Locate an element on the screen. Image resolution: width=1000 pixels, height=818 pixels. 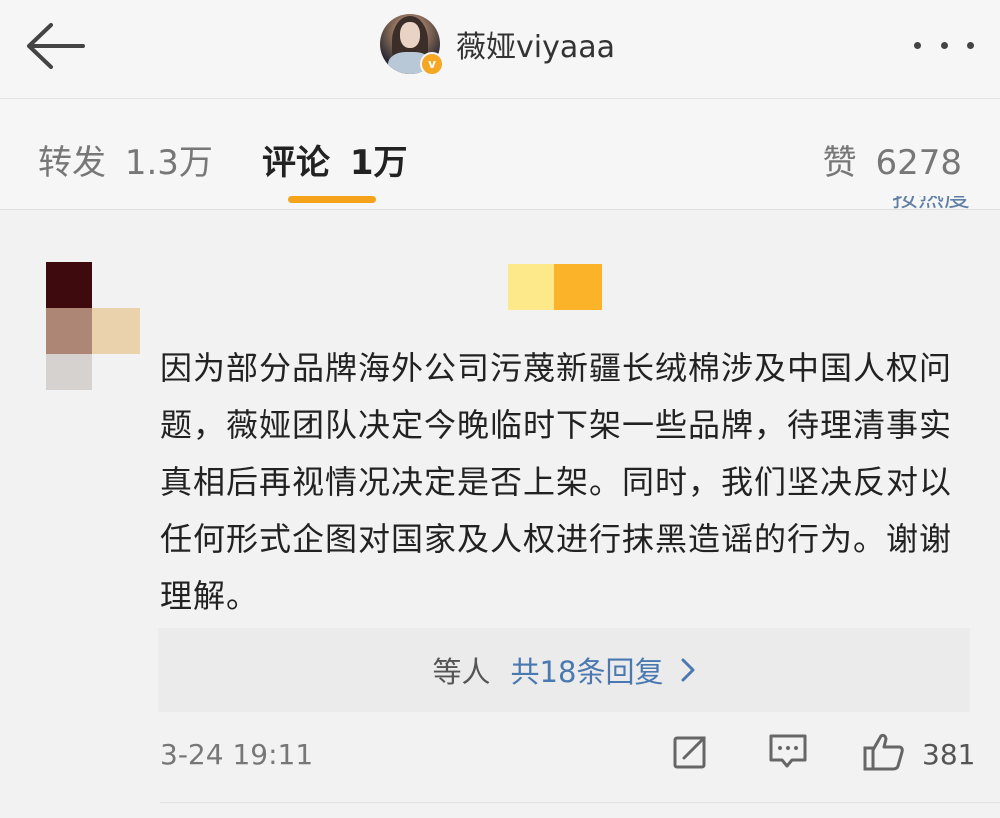
reply-button is located at coordinates (788, 753).